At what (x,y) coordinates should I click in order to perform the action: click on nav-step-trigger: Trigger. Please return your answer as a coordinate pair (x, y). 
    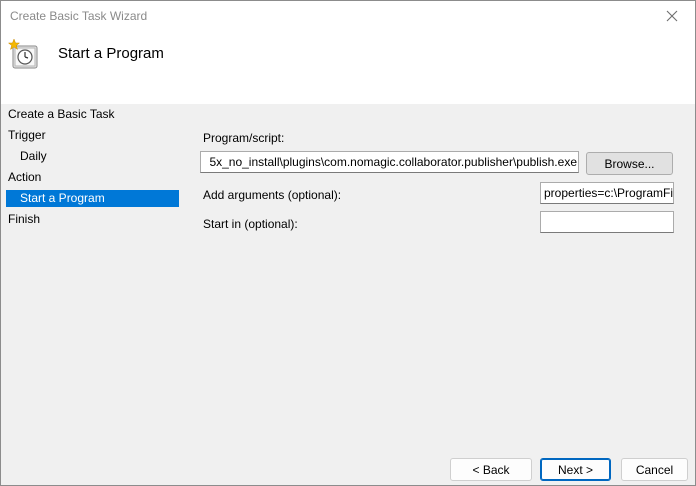
    Looking at the image, I should click on (27, 135).